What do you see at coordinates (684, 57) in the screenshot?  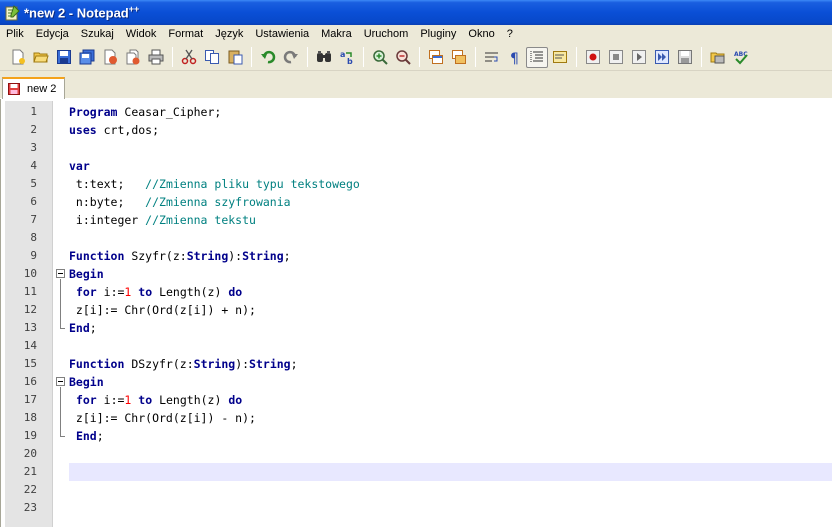 I see `save-macro-button` at bounding box center [684, 57].